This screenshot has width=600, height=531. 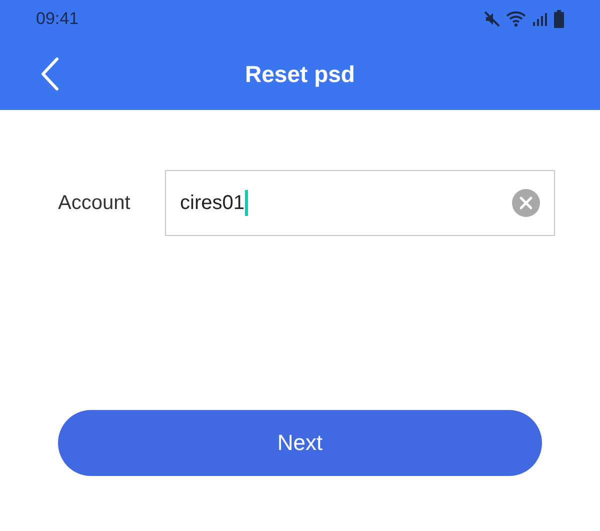 What do you see at coordinates (50, 74) in the screenshot?
I see `back-icon` at bounding box center [50, 74].